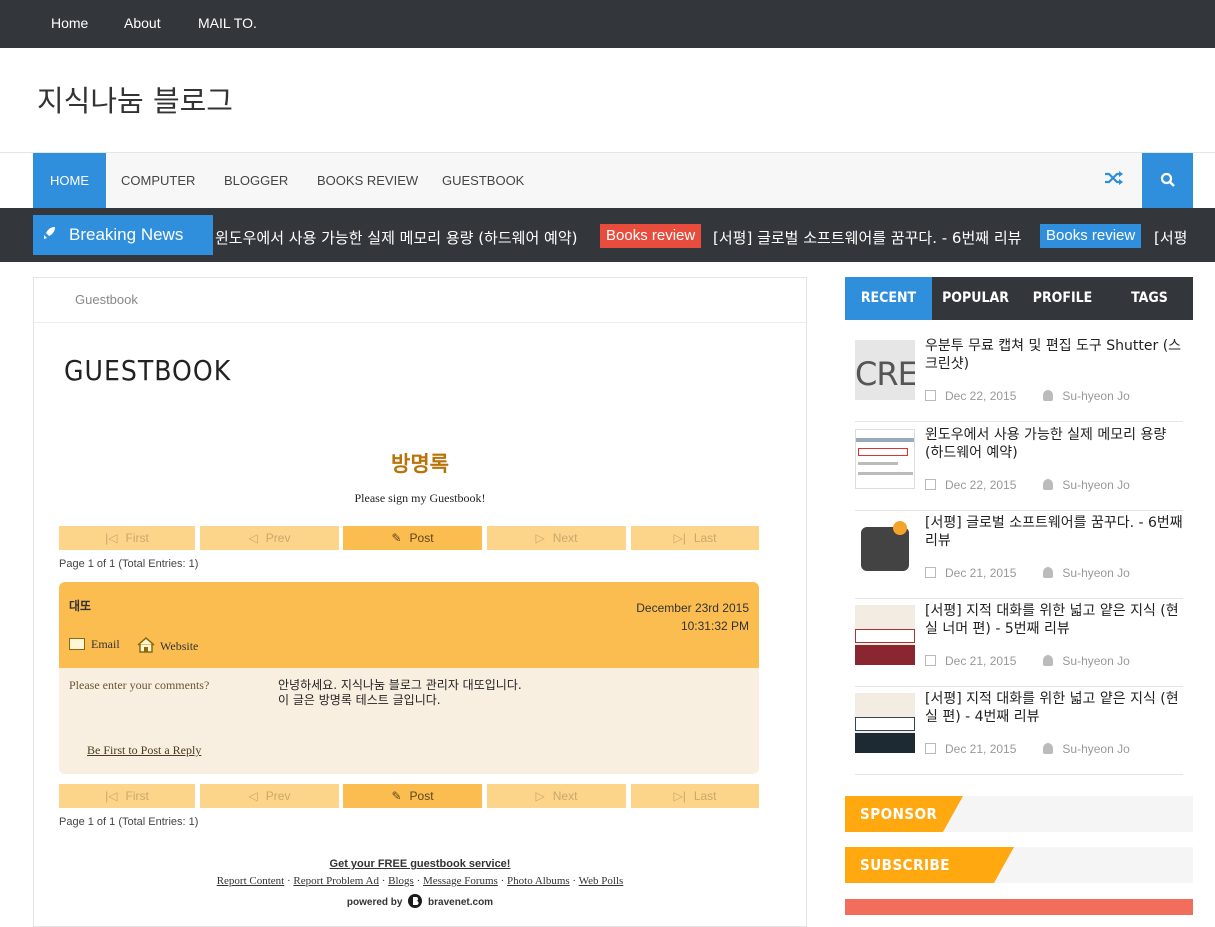  What do you see at coordinates (975, 298) in the screenshot?
I see `tab-popular: POPULAR` at bounding box center [975, 298].